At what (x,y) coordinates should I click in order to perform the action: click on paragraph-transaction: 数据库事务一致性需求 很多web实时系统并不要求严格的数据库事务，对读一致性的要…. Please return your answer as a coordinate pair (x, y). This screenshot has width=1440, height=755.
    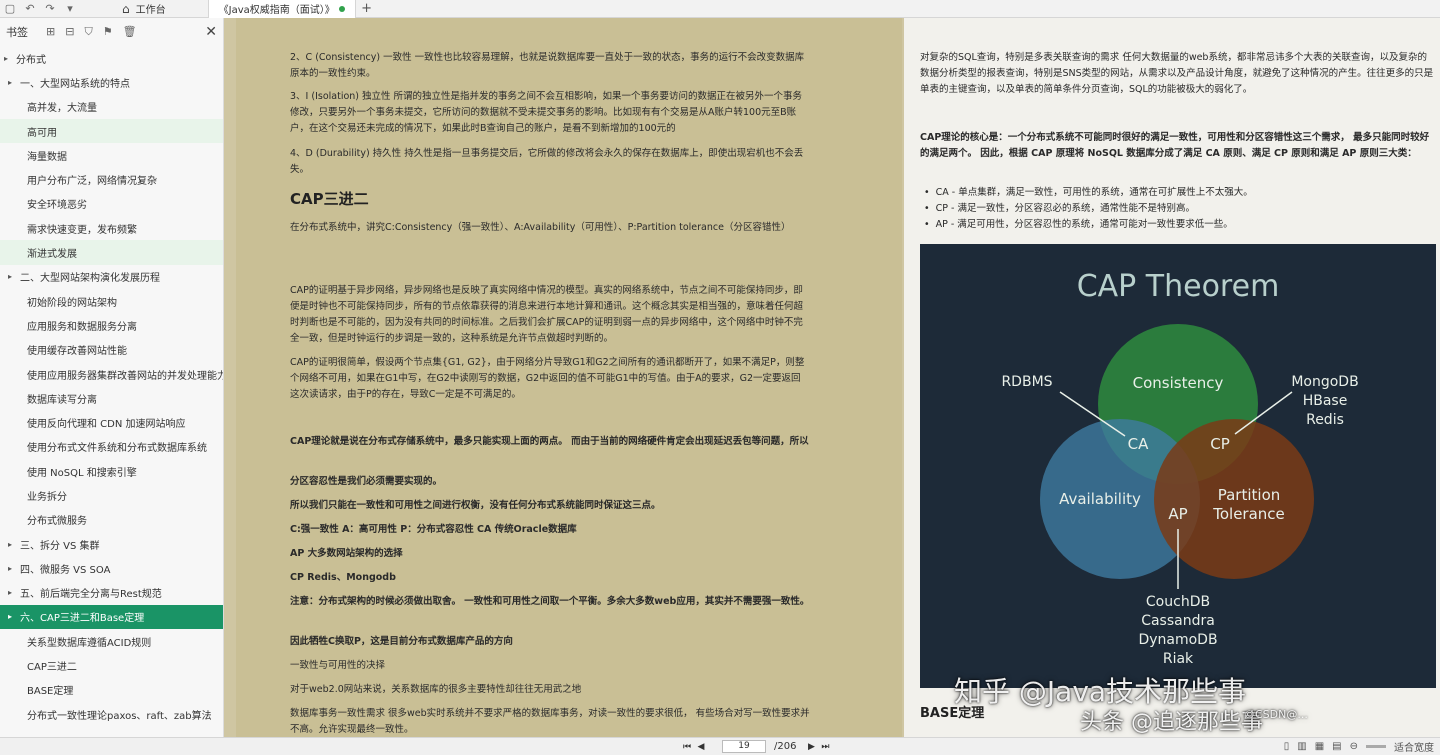
    Looking at the image, I should click on (550, 721).